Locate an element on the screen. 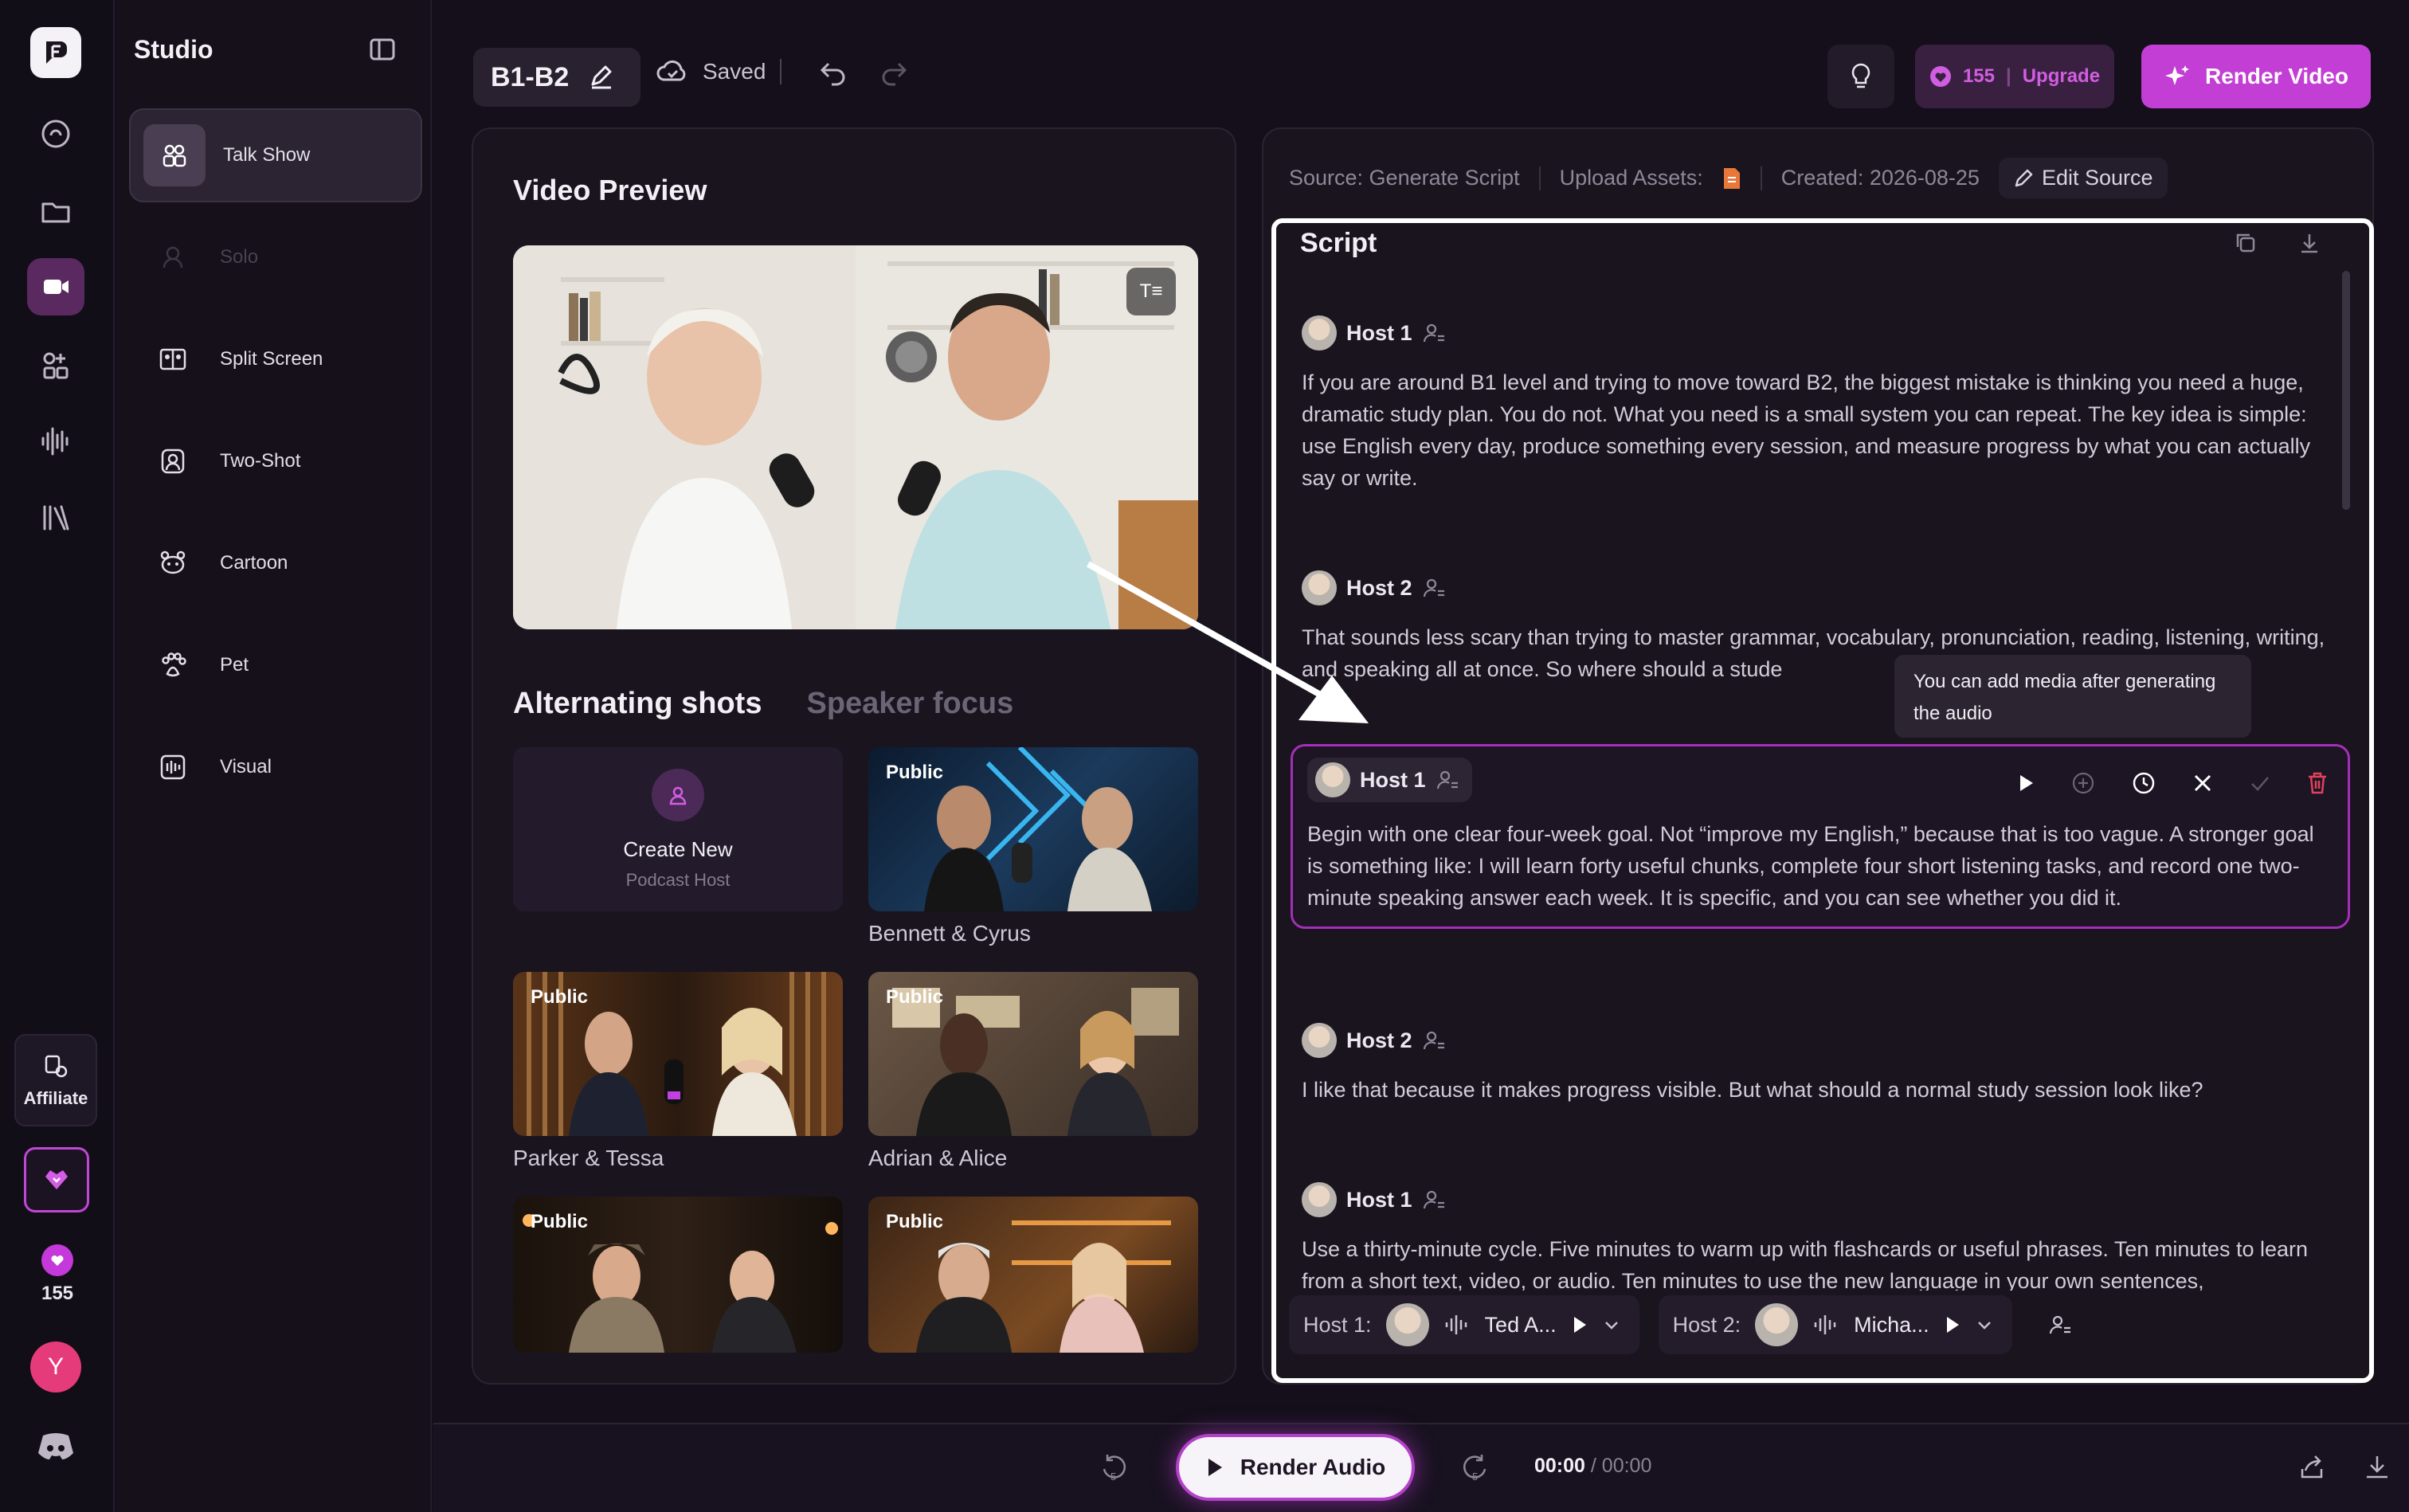 The height and width of the screenshot is (1512, 2409). cartoon-icon is located at coordinates (173, 563).